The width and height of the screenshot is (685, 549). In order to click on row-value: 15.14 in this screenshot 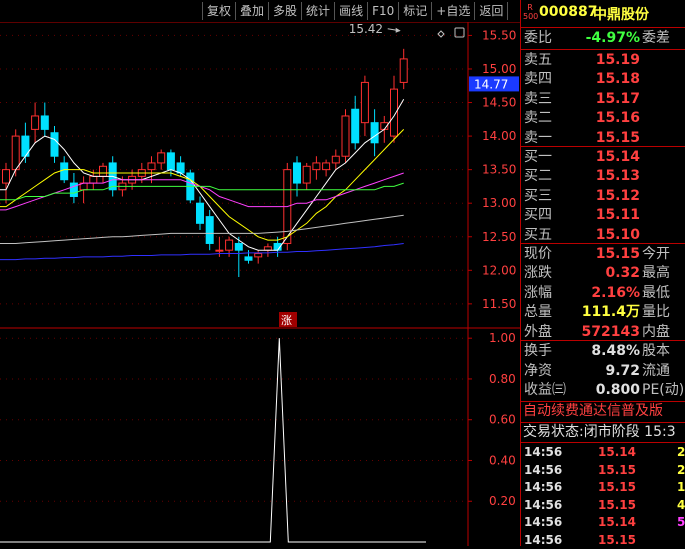, I will do `click(617, 157)`.